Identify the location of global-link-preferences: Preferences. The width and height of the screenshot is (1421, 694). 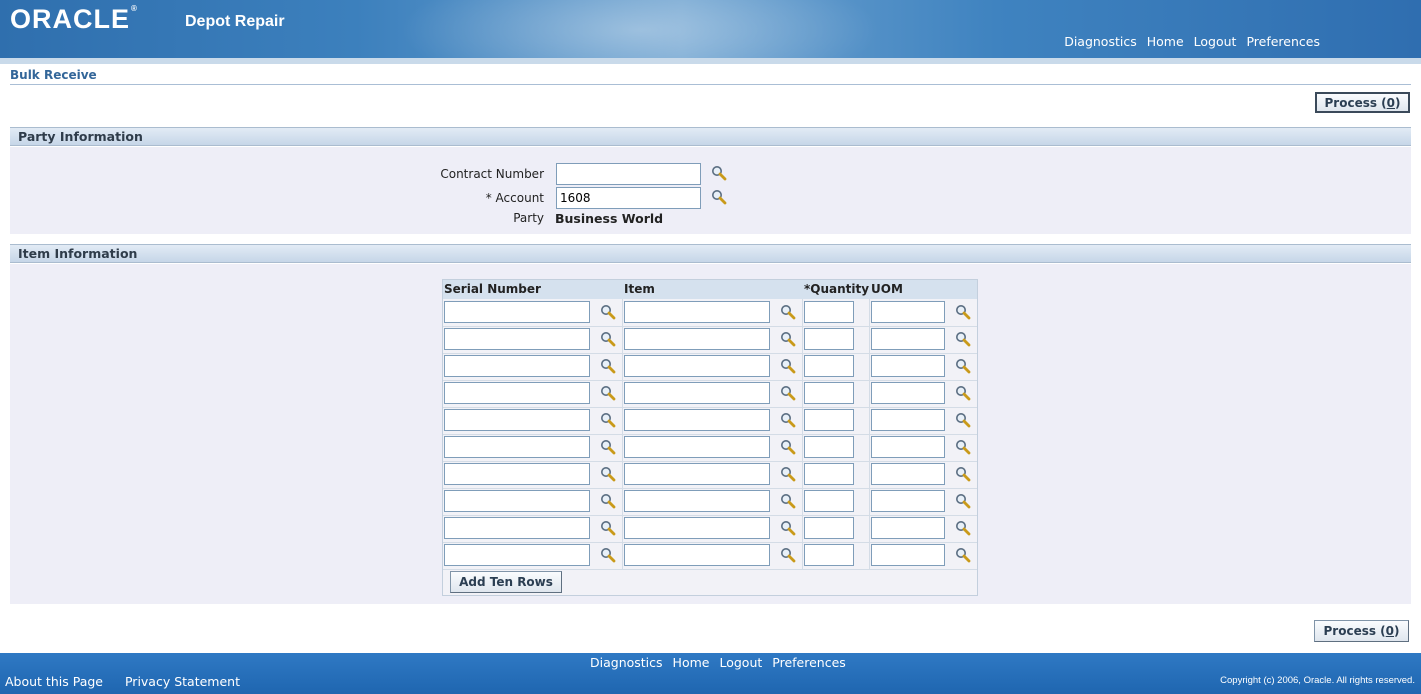
(1283, 41).